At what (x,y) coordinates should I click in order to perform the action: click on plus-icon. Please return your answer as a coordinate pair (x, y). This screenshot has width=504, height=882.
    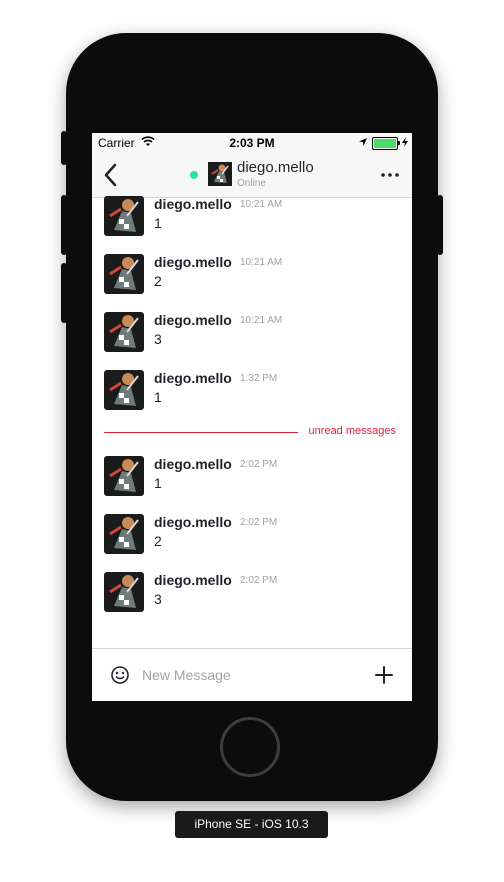
    Looking at the image, I should click on (384, 675).